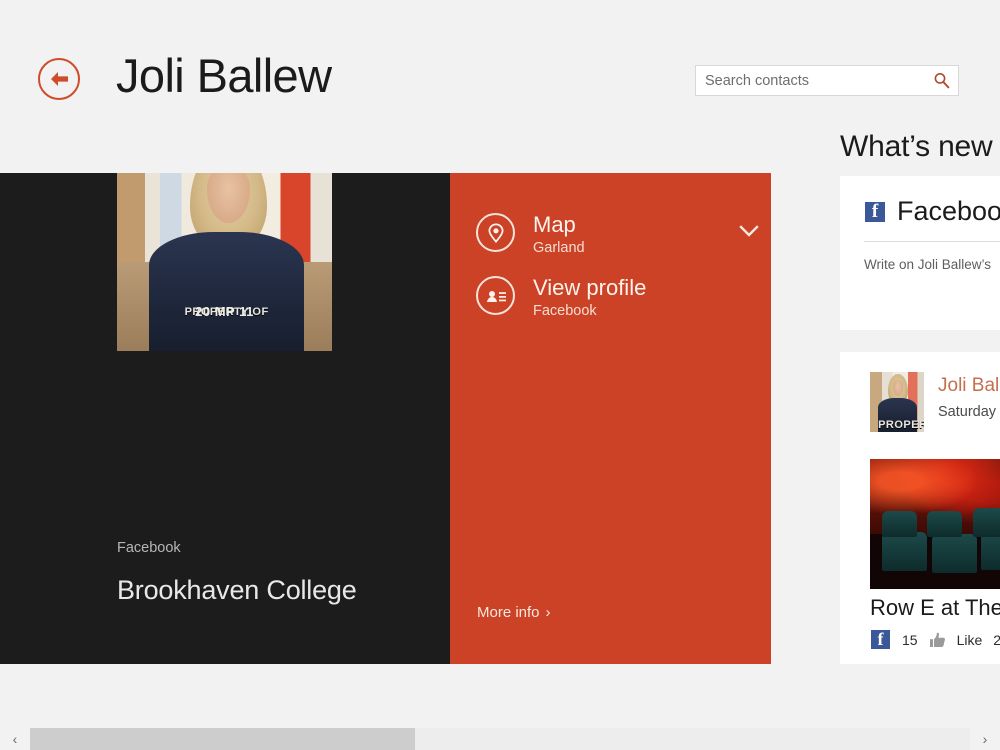 The height and width of the screenshot is (750, 1000). I want to click on post-header: Joli Bal Saturday, so click(920, 392).